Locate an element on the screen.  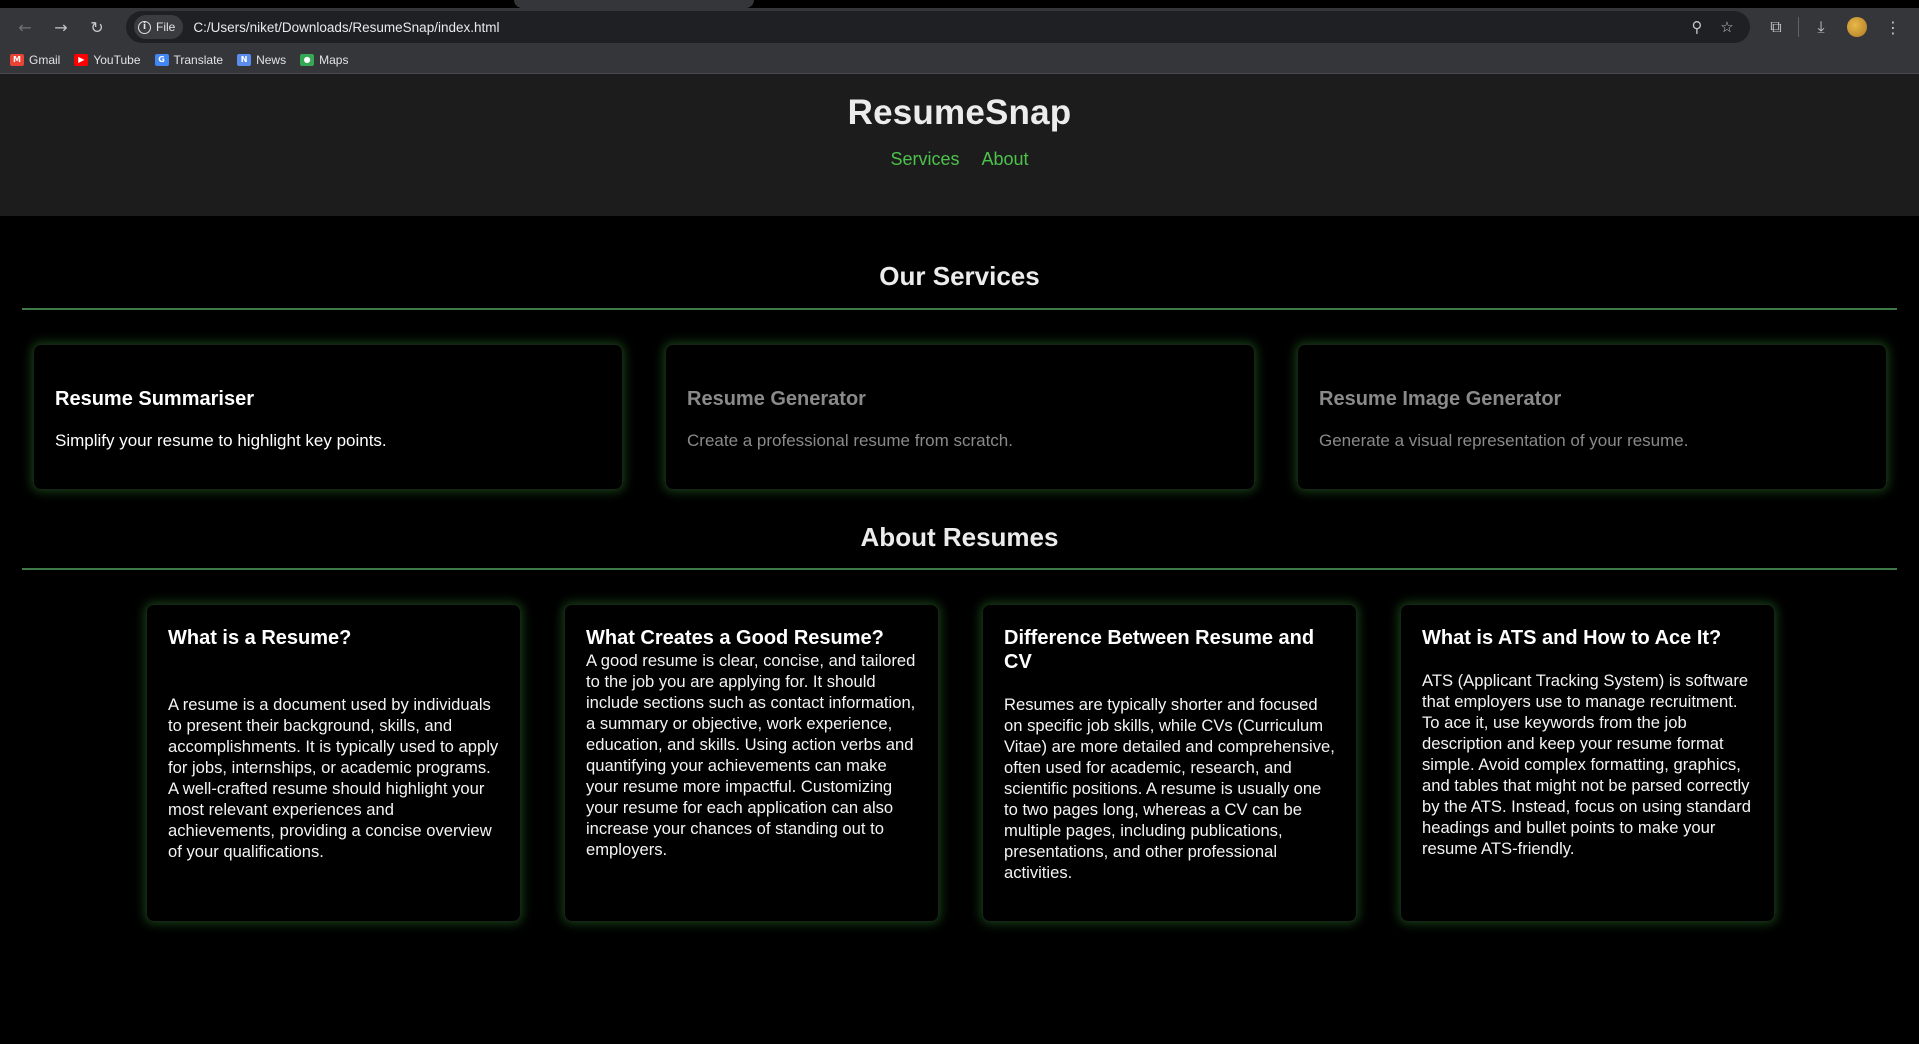
zoom-icon: ⚲ is located at coordinates (1697, 27).